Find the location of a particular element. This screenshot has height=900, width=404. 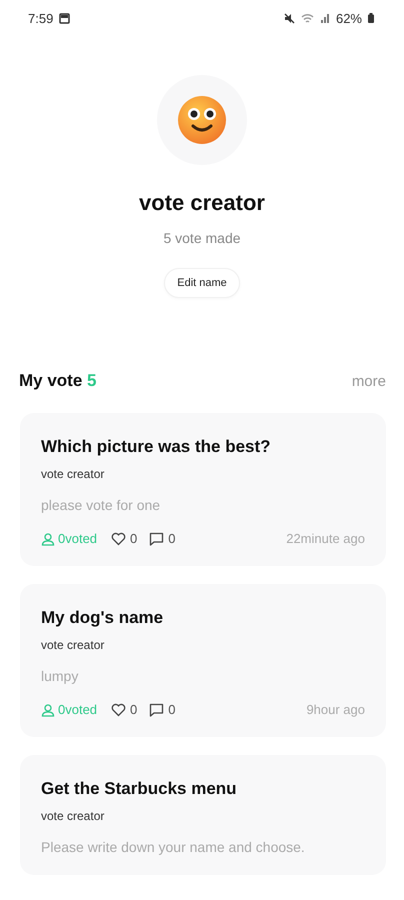

smiley-face-icon is located at coordinates (202, 120).